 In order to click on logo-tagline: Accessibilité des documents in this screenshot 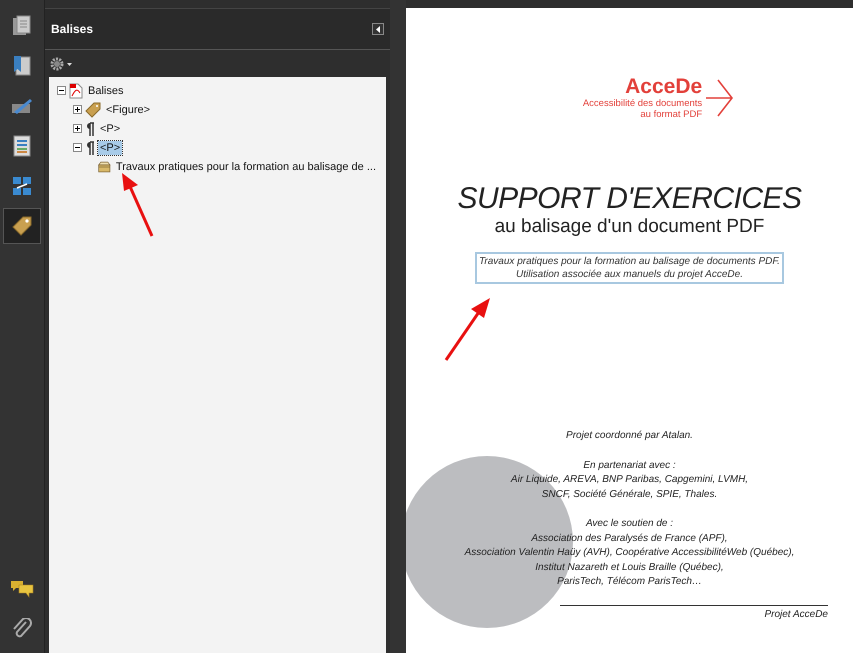, I will do `click(642, 103)`.